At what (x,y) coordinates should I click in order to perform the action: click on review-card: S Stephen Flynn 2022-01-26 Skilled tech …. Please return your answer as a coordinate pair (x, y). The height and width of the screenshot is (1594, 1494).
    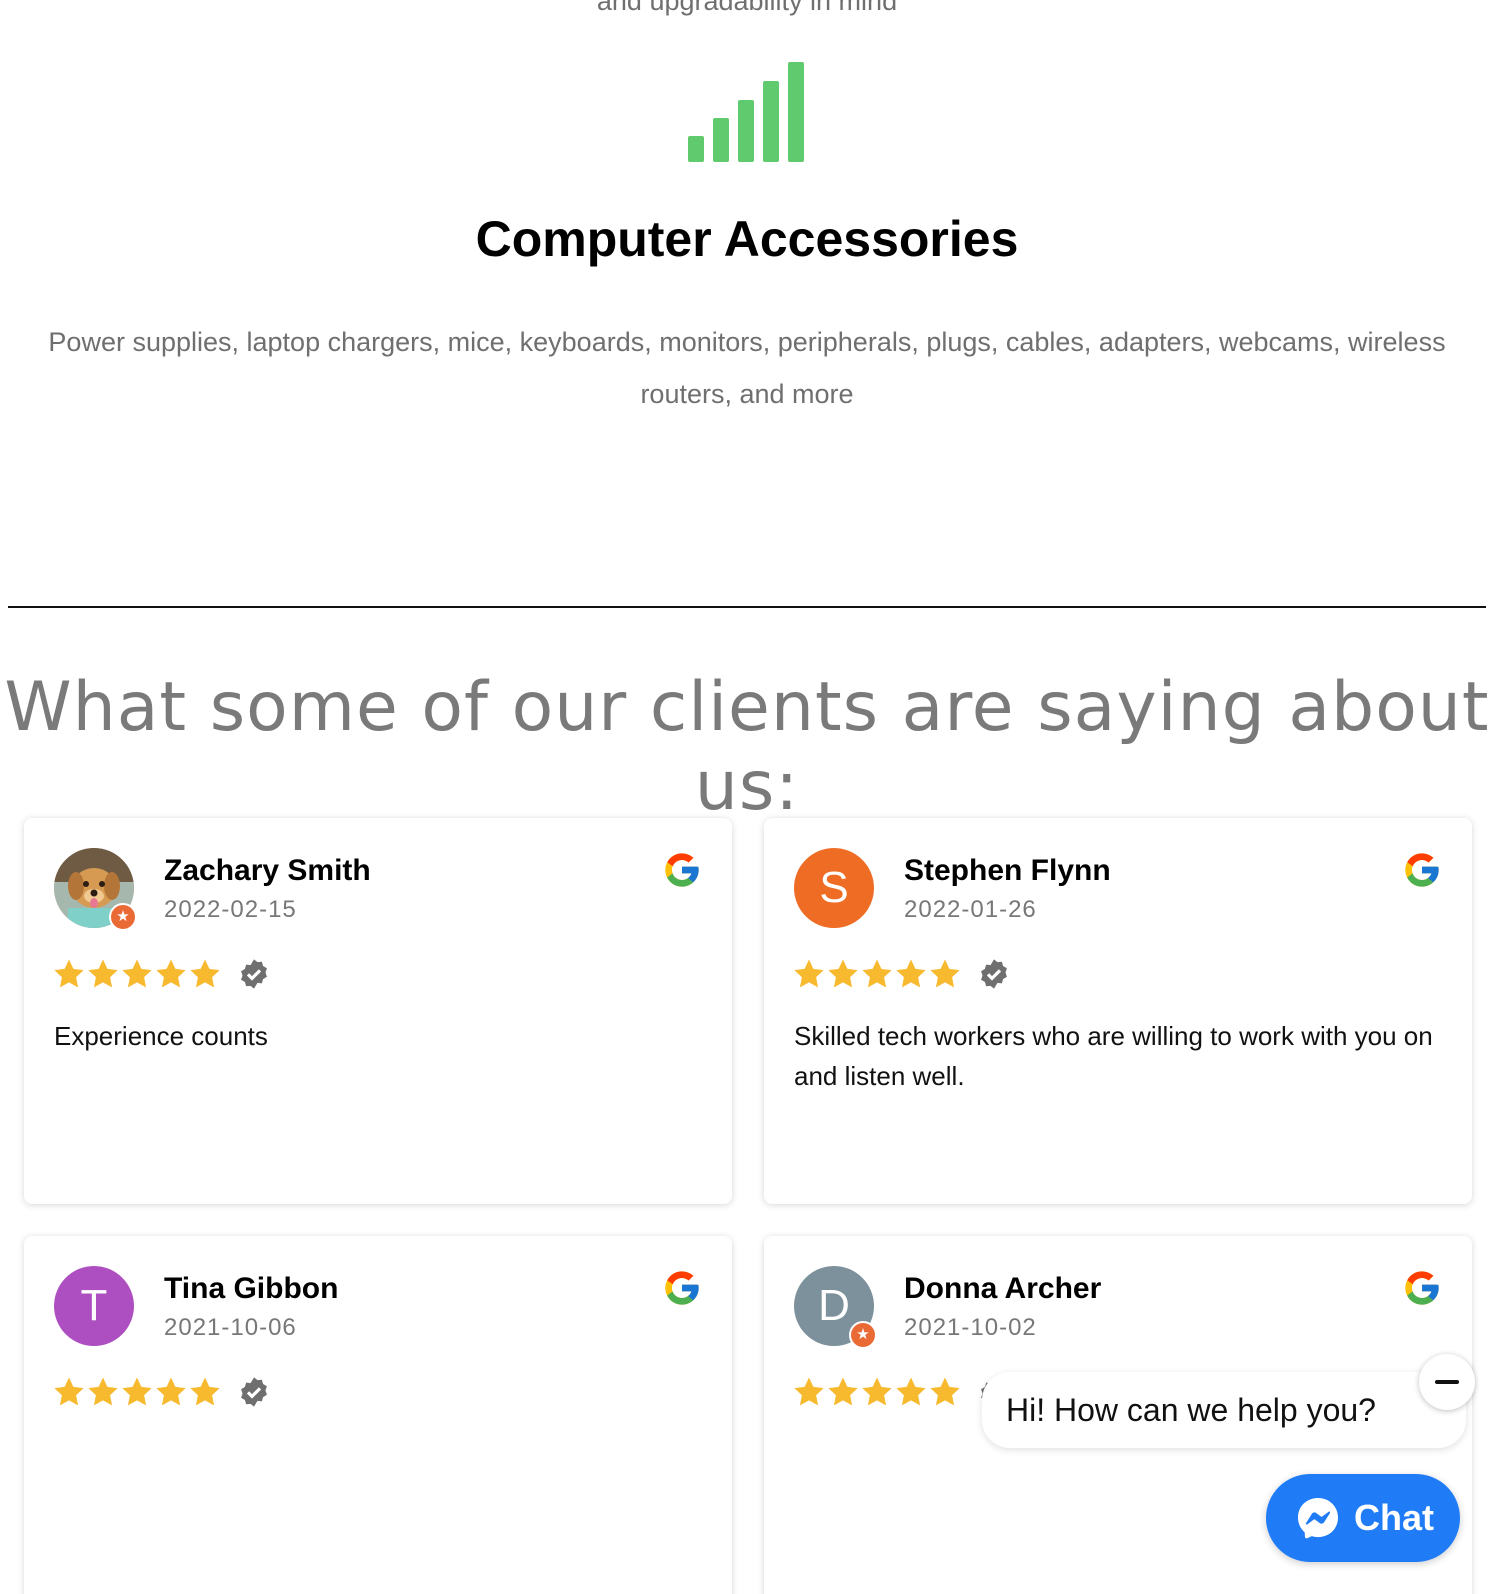
    Looking at the image, I should click on (1118, 1011).